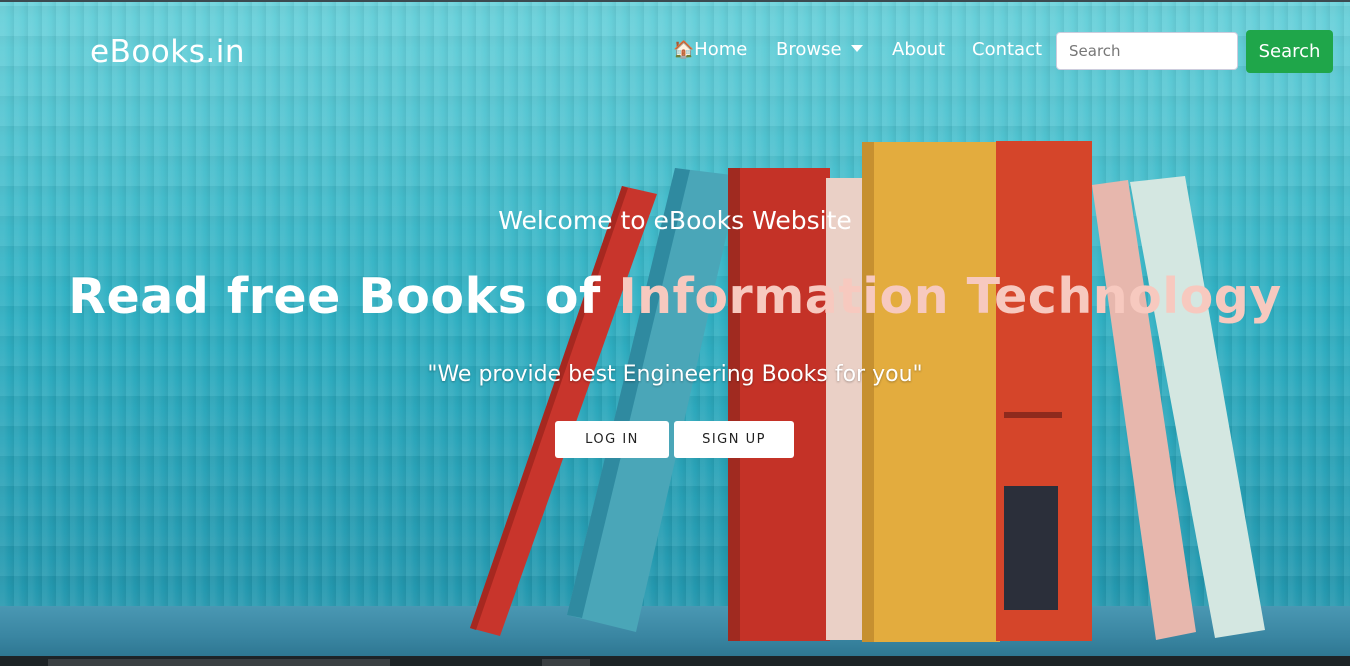 Image resolution: width=1350 pixels, height=666 pixels. Describe the element at coordinates (918, 49) in the screenshot. I see `nav-about-link: About` at that location.